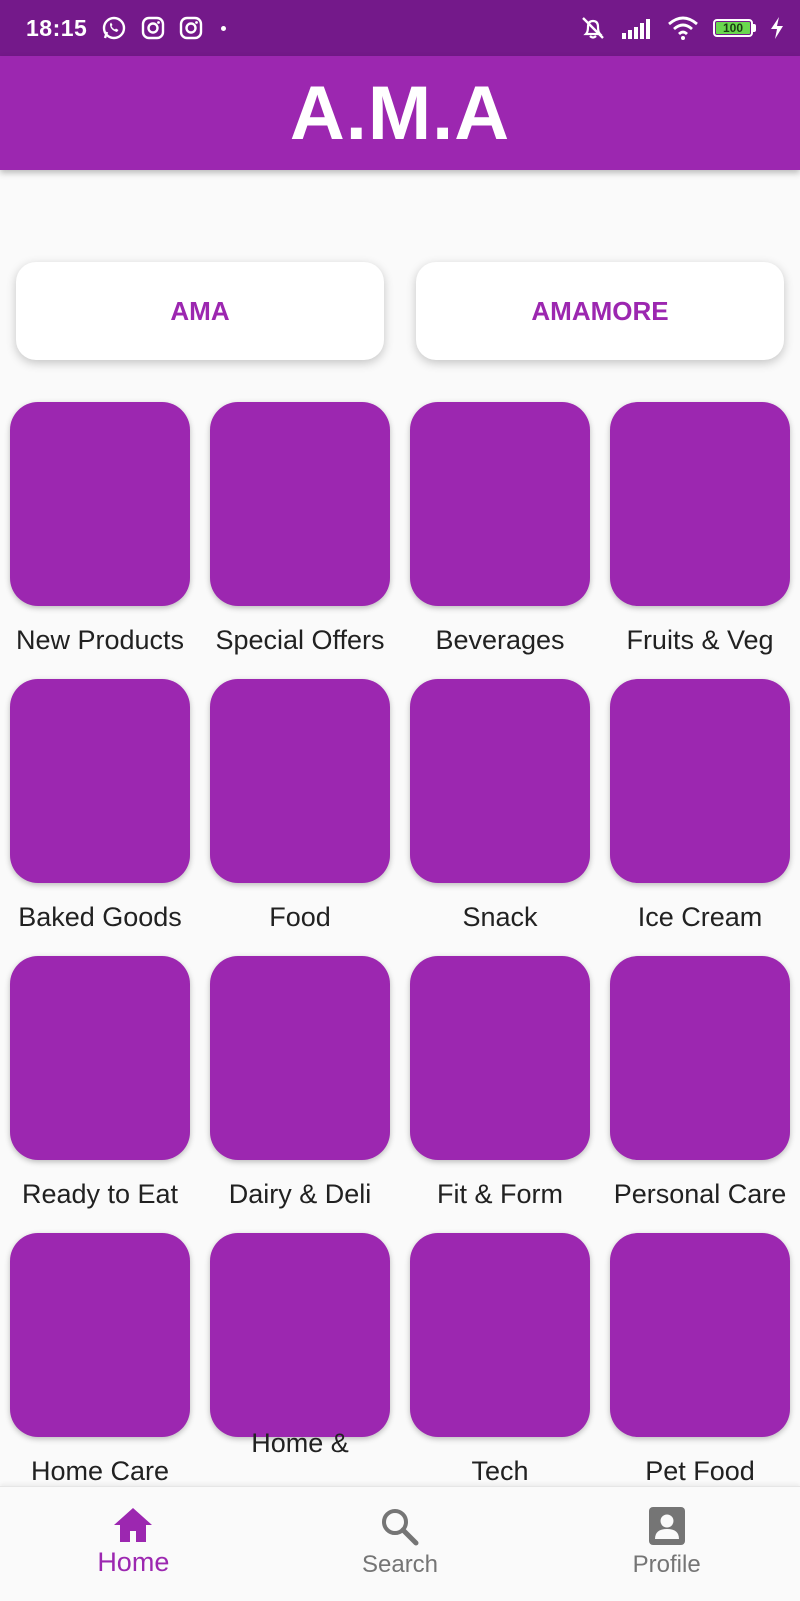  I want to click on battery-level: 100, so click(733, 28).